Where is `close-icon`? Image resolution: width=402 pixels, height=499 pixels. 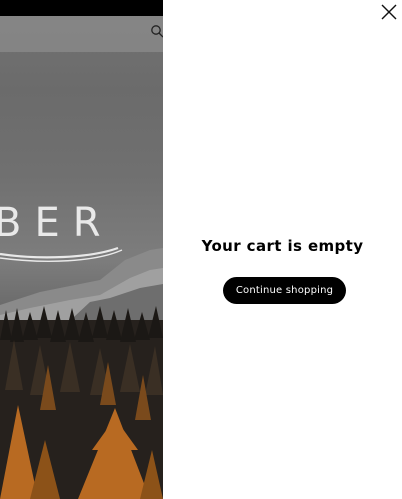 close-icon is located at coordinates (389, 12).